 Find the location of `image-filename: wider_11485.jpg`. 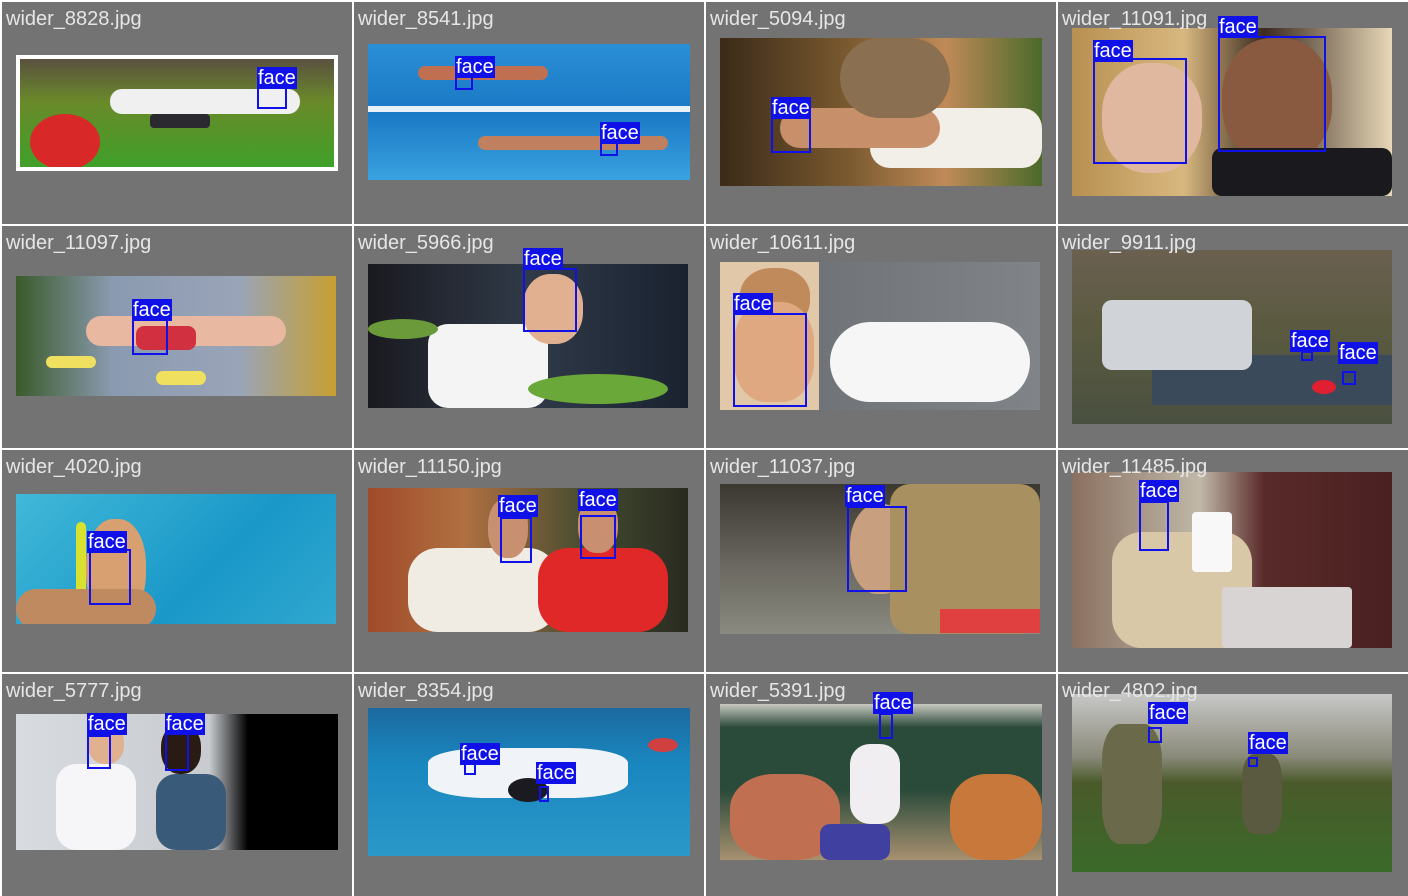

image-filename: wider_11485.jpg is located at coordinates (1135, 467).